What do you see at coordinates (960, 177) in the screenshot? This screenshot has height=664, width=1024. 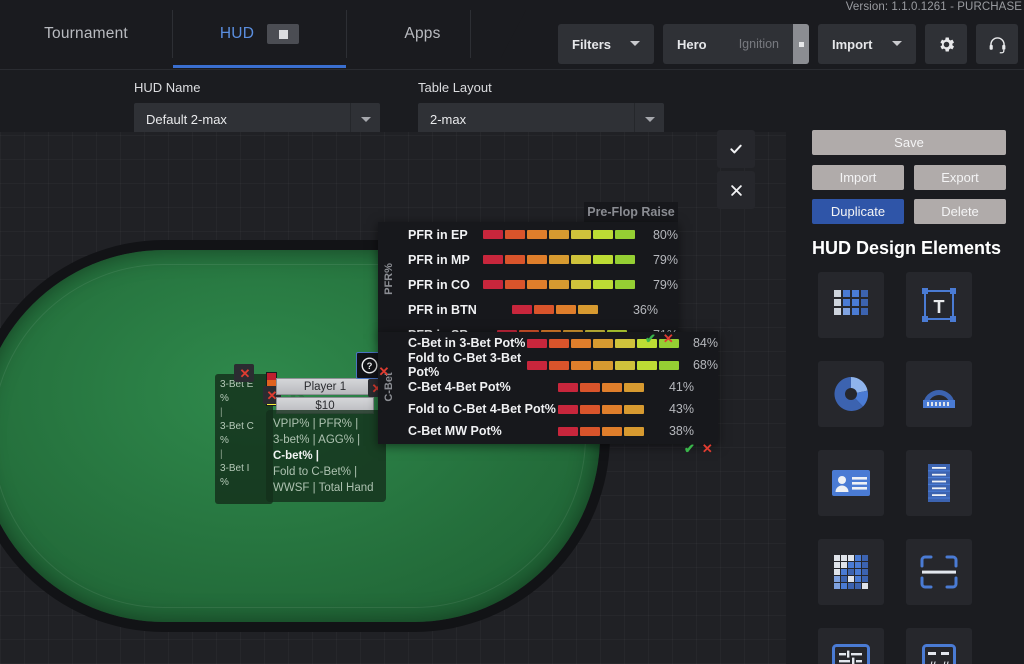 I see `export-profile-button: Export` at bounding box center [960, 177].